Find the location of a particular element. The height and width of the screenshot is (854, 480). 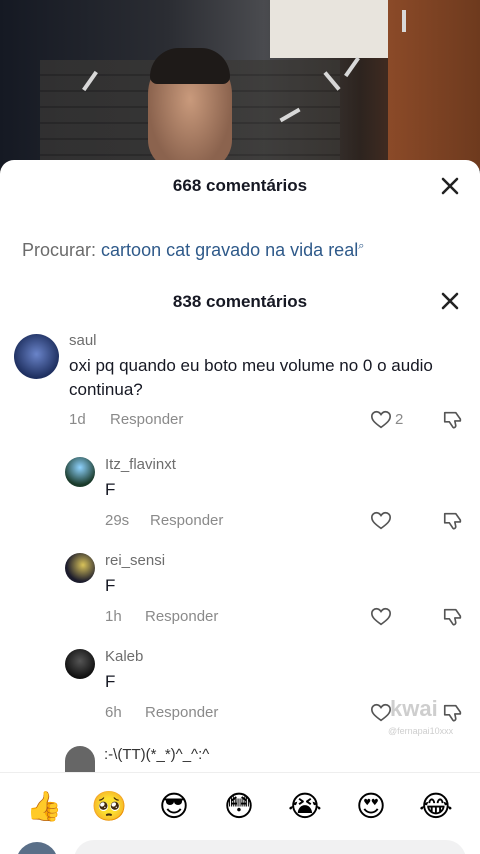

comment-username: Itz_flavinxt is located at coordinates (140, 464).